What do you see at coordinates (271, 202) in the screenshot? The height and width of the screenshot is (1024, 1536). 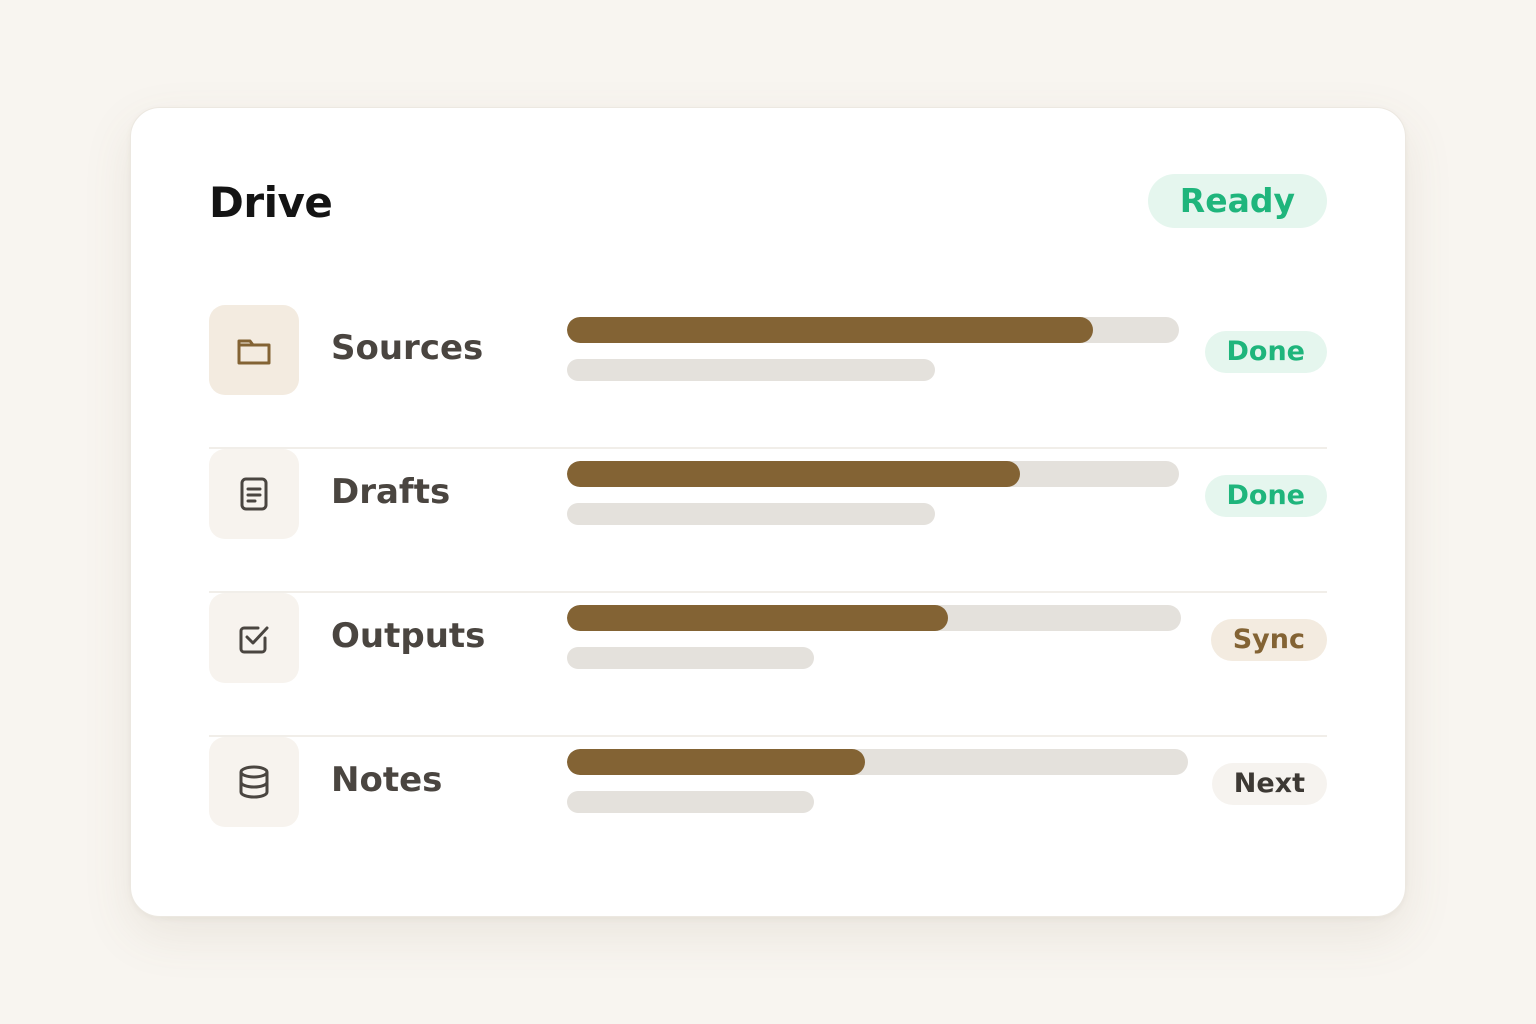 I see `page-title: Drive` at bounding box center [271, 202].